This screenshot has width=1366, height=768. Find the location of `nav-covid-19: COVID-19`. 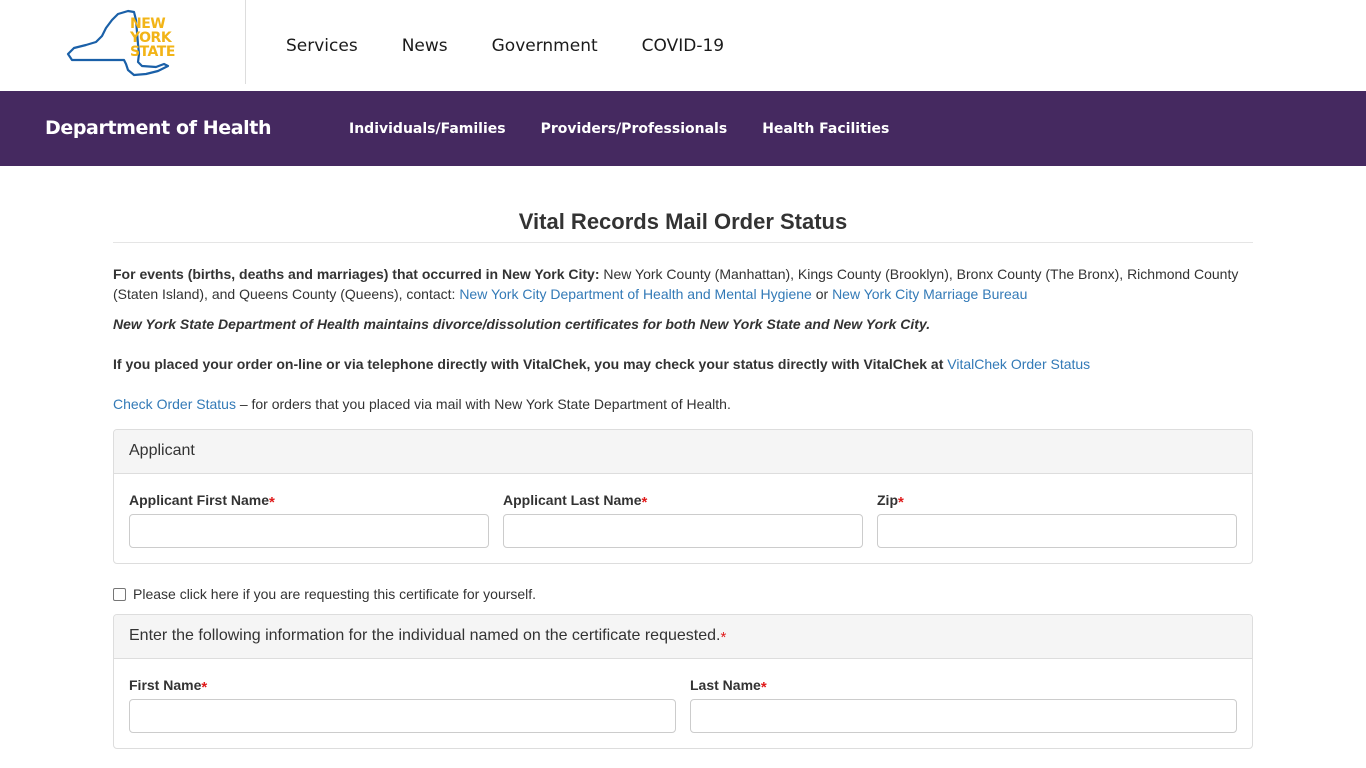

nav-covid-19: COVID-19 is located at coordinates (683, 46).